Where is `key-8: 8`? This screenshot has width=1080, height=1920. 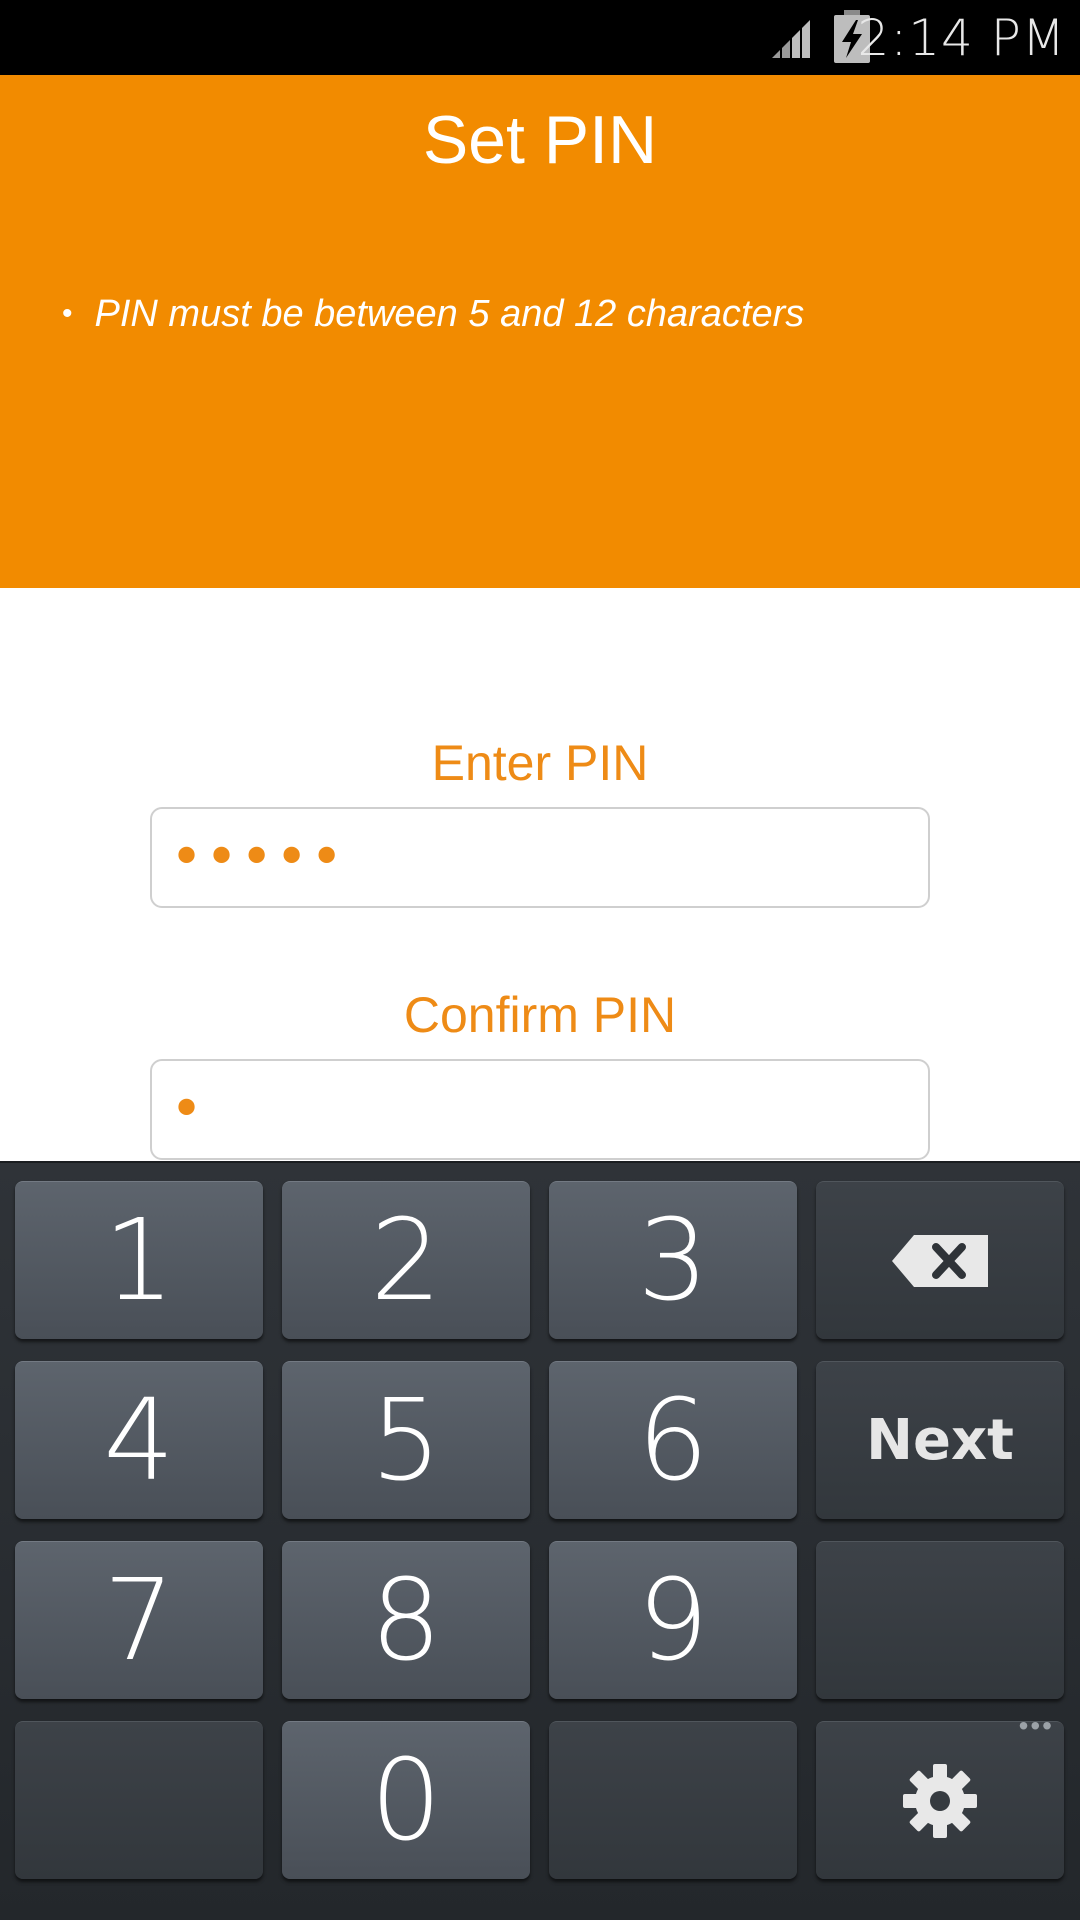
key-8: 8 is located at coordinates (406, 1620).